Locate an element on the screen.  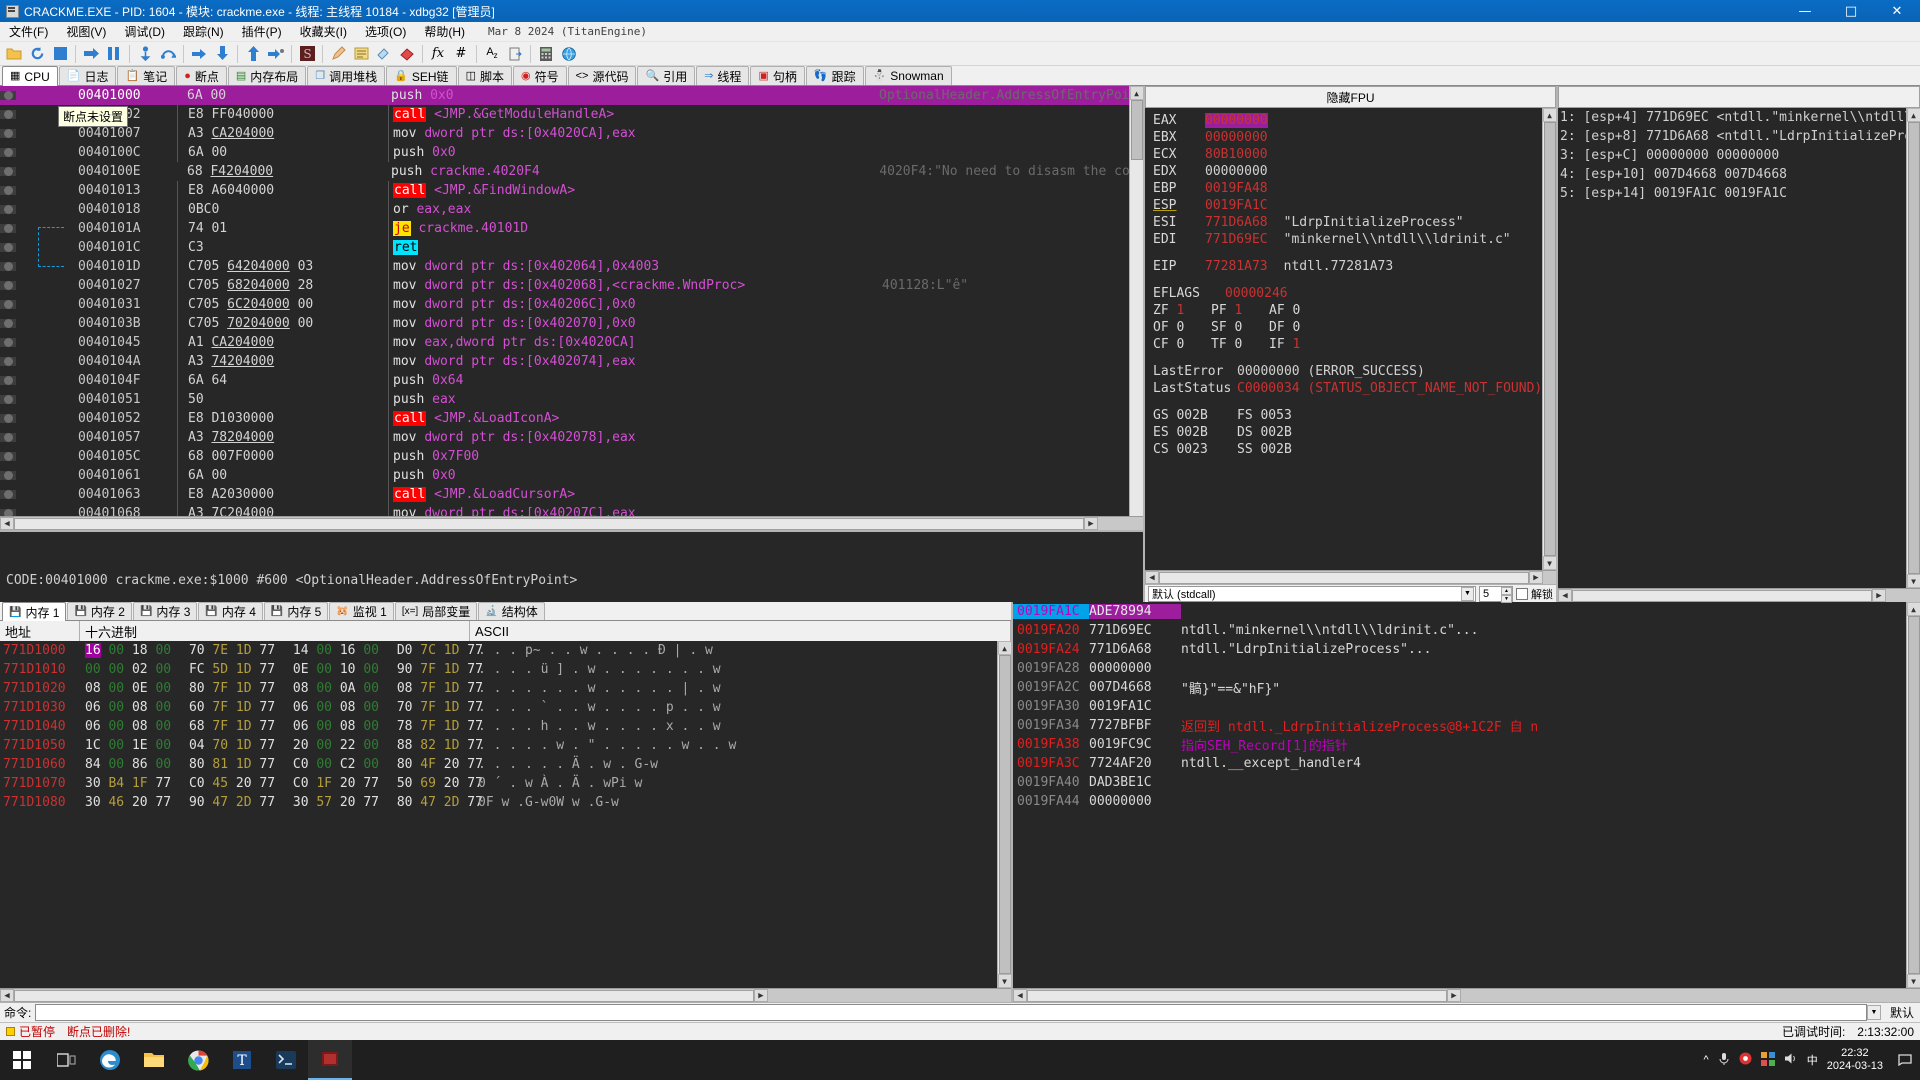
disassembly-row: 0040104F 6A 64 push 0x64 is located at coordinates (564, 380).